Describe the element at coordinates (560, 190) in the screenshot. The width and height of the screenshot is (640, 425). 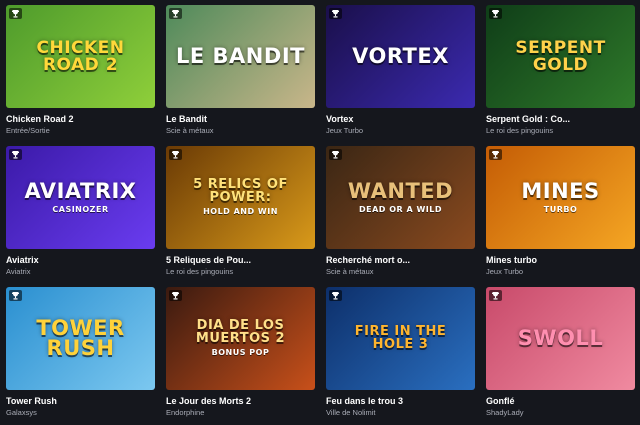
I see `game-art-title: Mines` at that location.